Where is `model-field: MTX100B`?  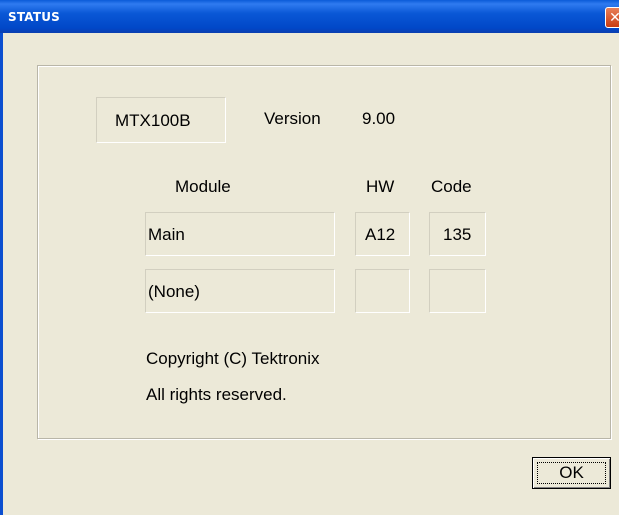 model-field: MTX100B is located at coordinates (161, 120).